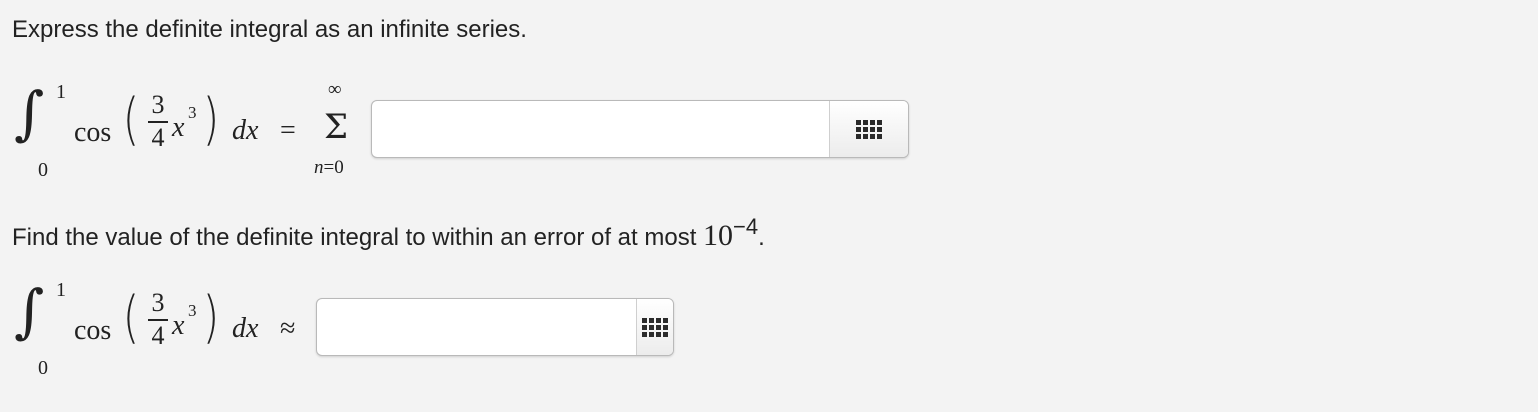 Image resolution: width=1538 pixels, height=412 pixels. What do you see at coordinates (718, 235) in the screenshot?
I see `error-base: 10` at bounding box center [718, 235].